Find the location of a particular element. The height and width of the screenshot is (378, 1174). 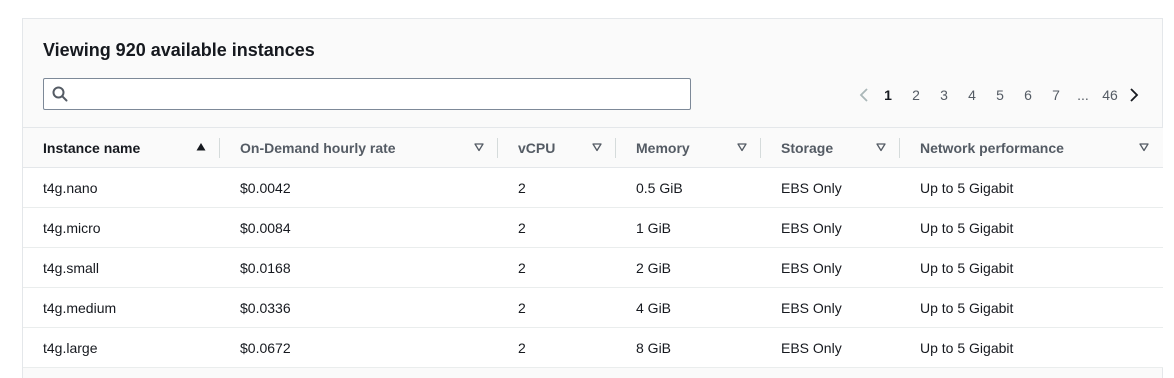

column-label: Storage is located at coordinates (807, 147).